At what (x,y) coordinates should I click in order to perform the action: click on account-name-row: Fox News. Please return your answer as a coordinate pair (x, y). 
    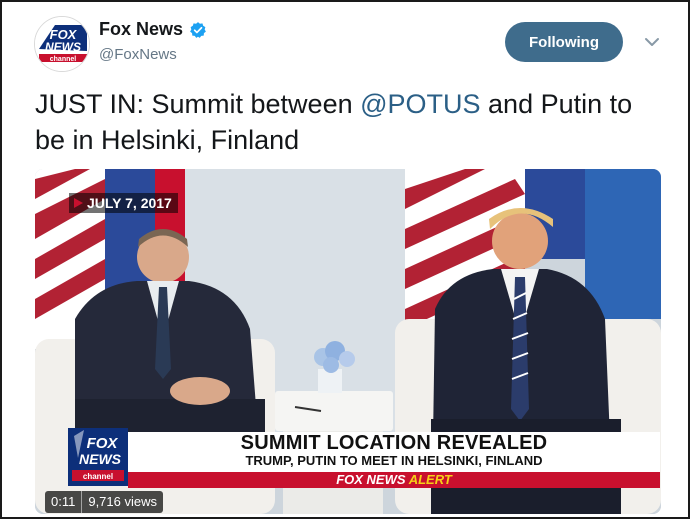
    Looking at the image, I should click on (153, 29).